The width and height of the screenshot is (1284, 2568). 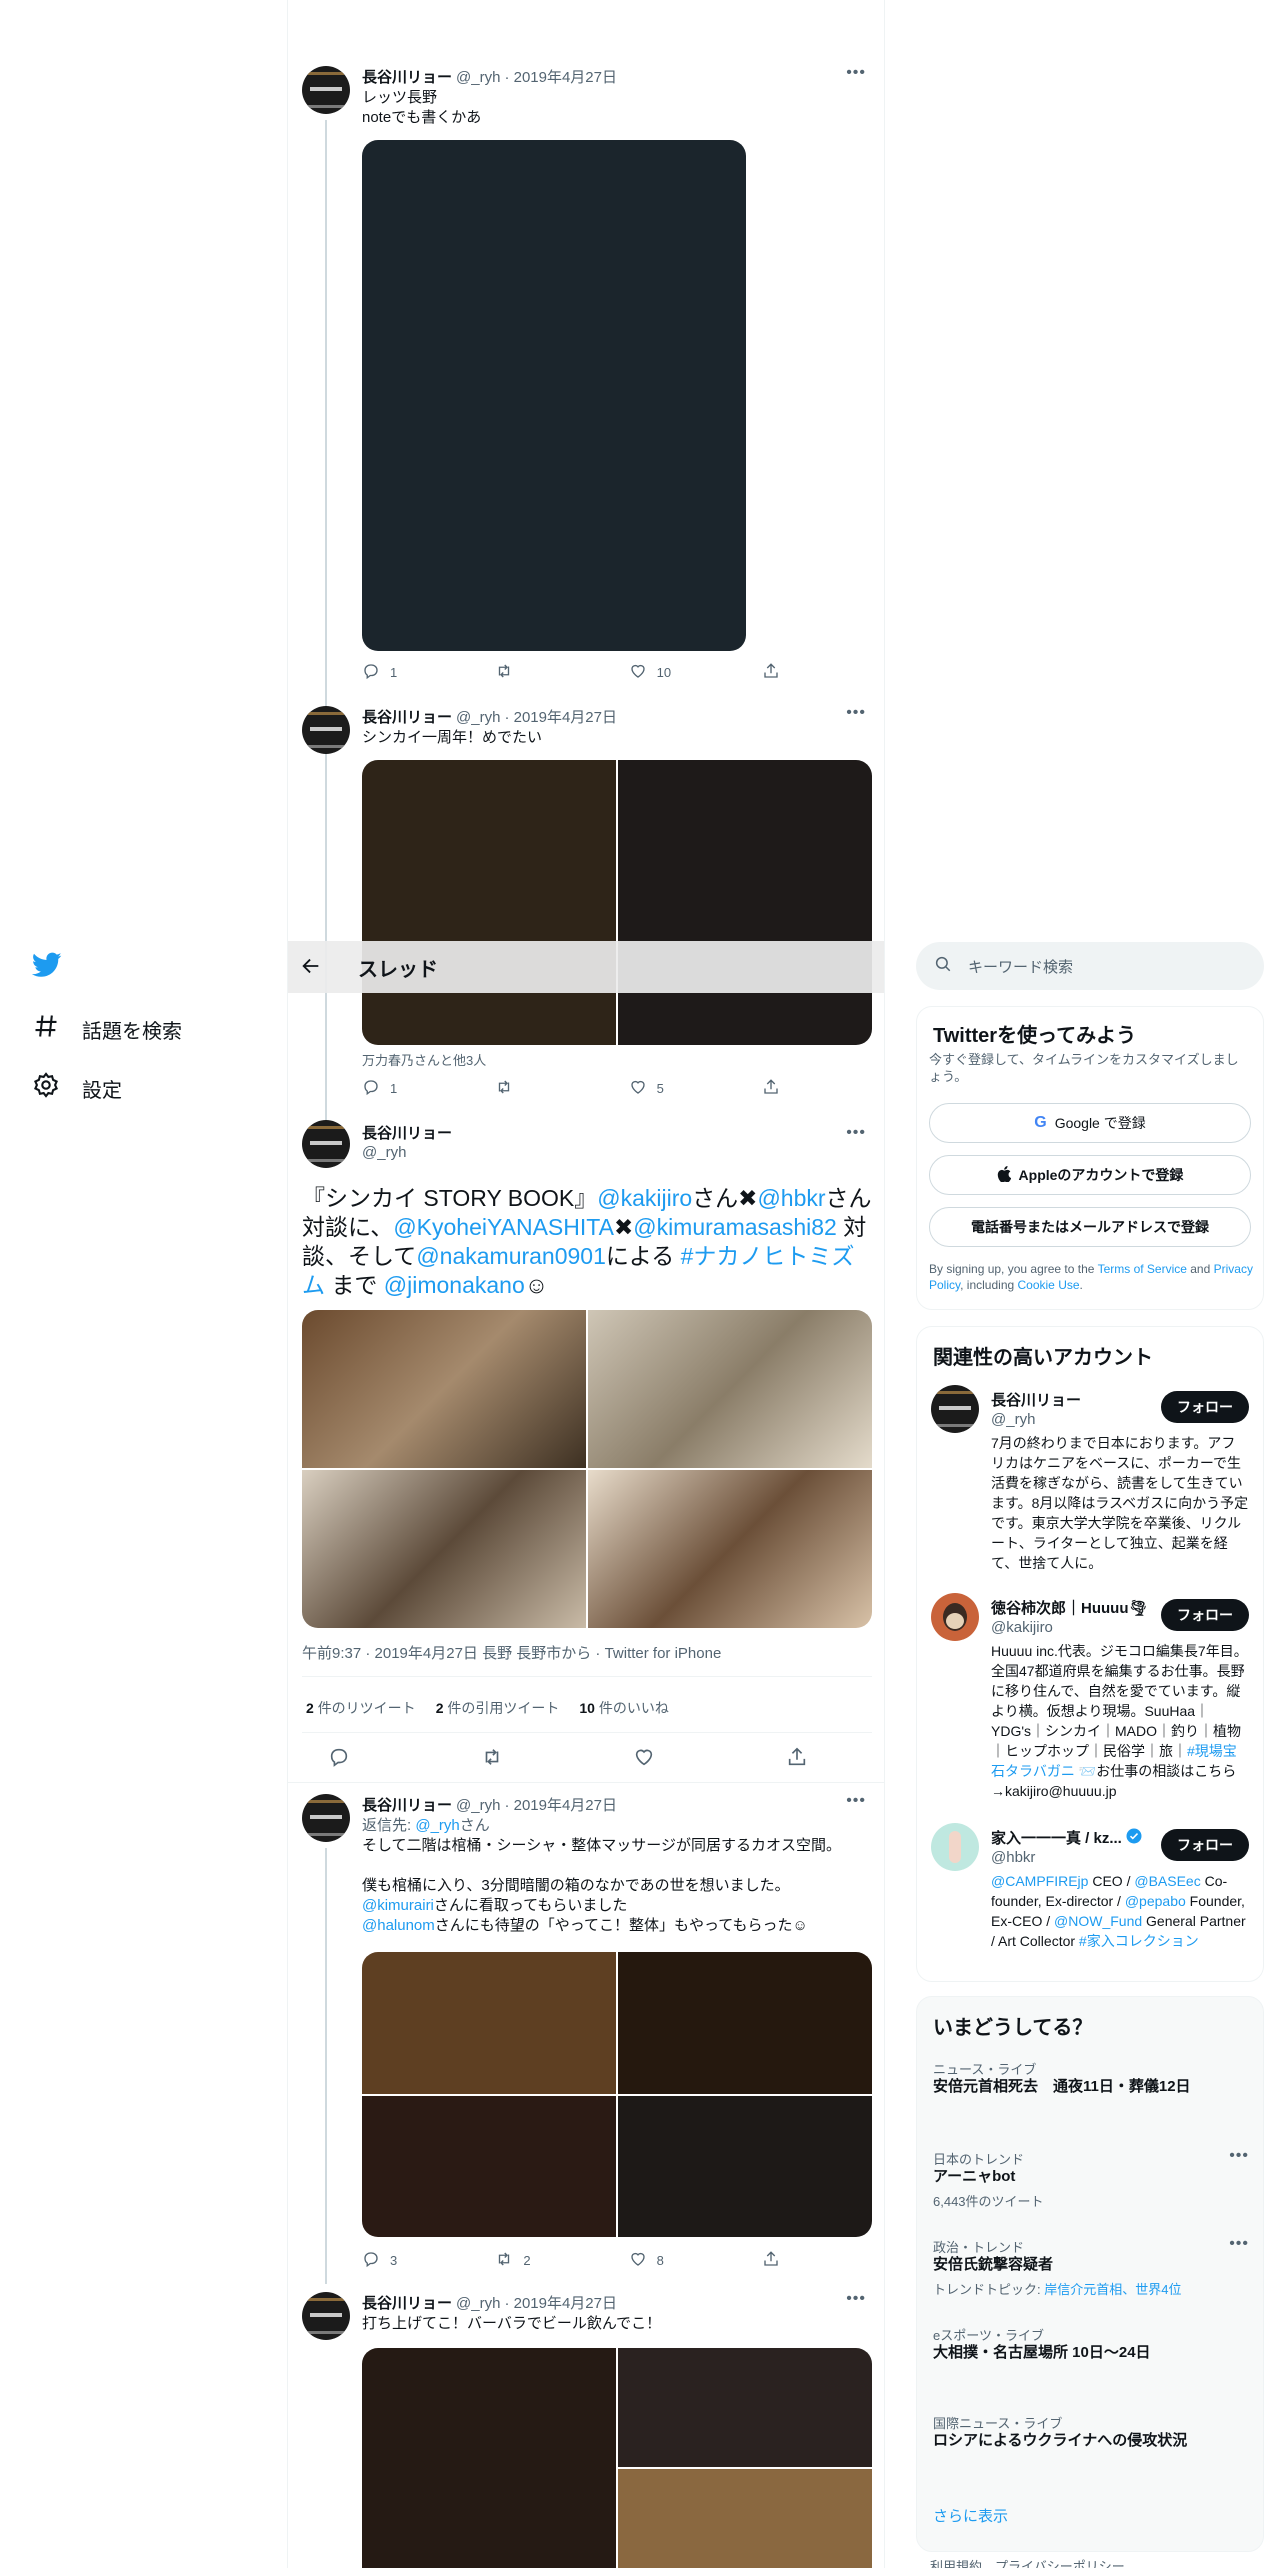 I want to click on twitter-logo-icon, so click(x=46, y=967).